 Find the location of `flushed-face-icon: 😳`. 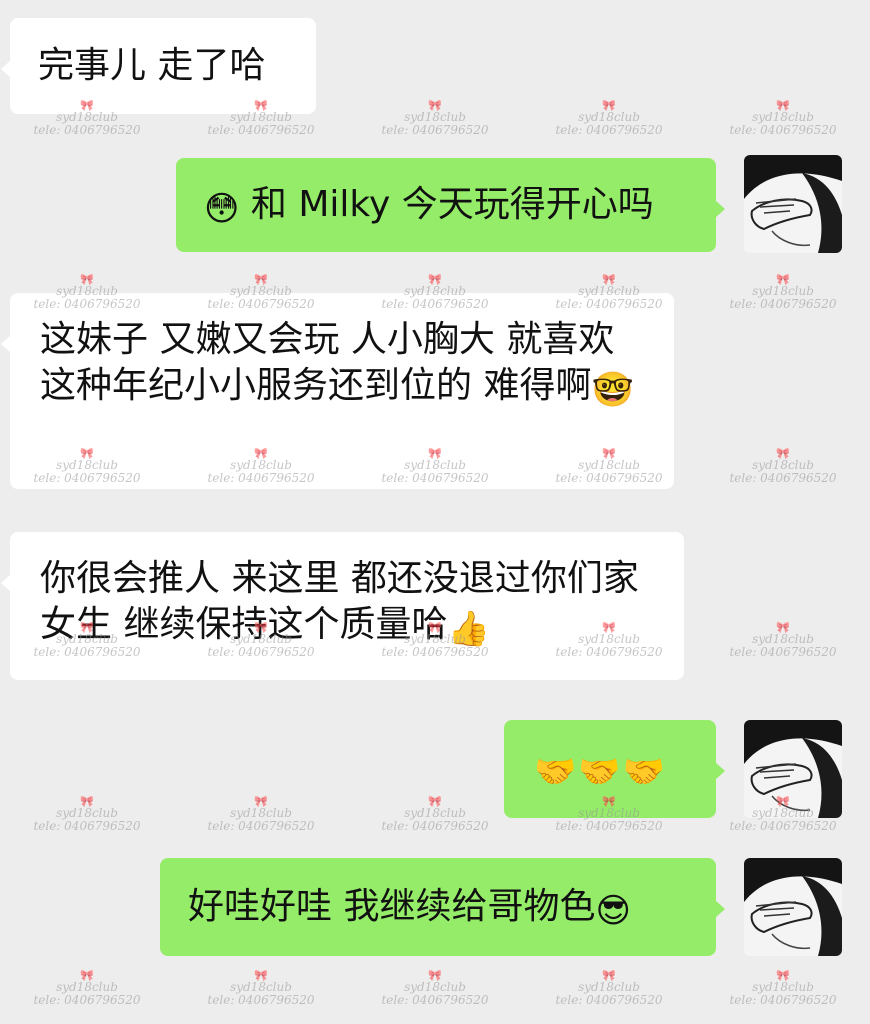

flushed-face-icon: 😳 is located at coordinates (222, 209).